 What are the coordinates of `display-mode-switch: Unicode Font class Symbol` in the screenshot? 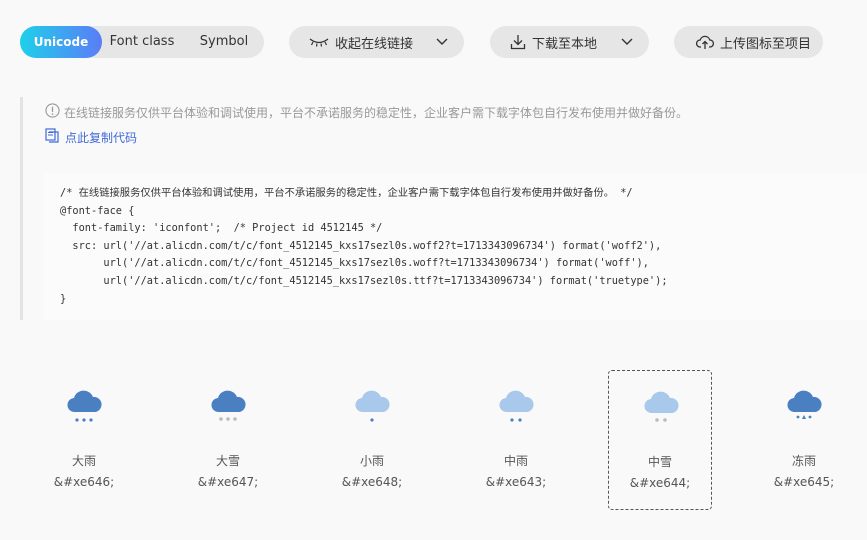 It's located at (142, 42).